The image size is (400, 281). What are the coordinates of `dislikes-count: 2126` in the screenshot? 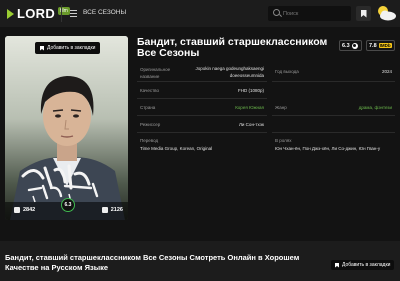 It's located at (116, 210).